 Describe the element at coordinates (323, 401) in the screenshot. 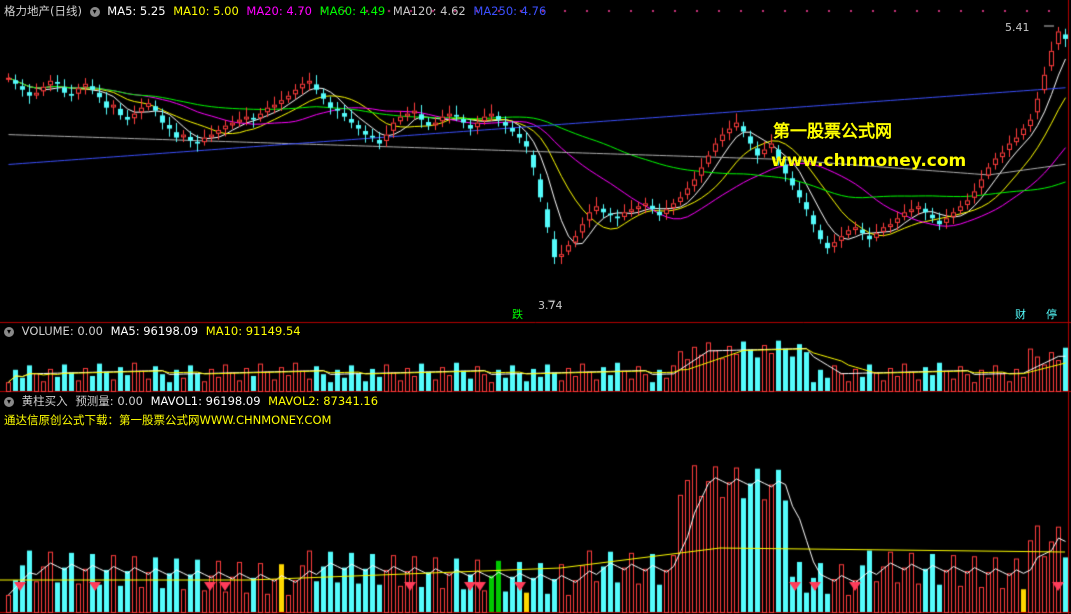

I see `mavol2-label: MAVOL2: 87341.16` at that location.